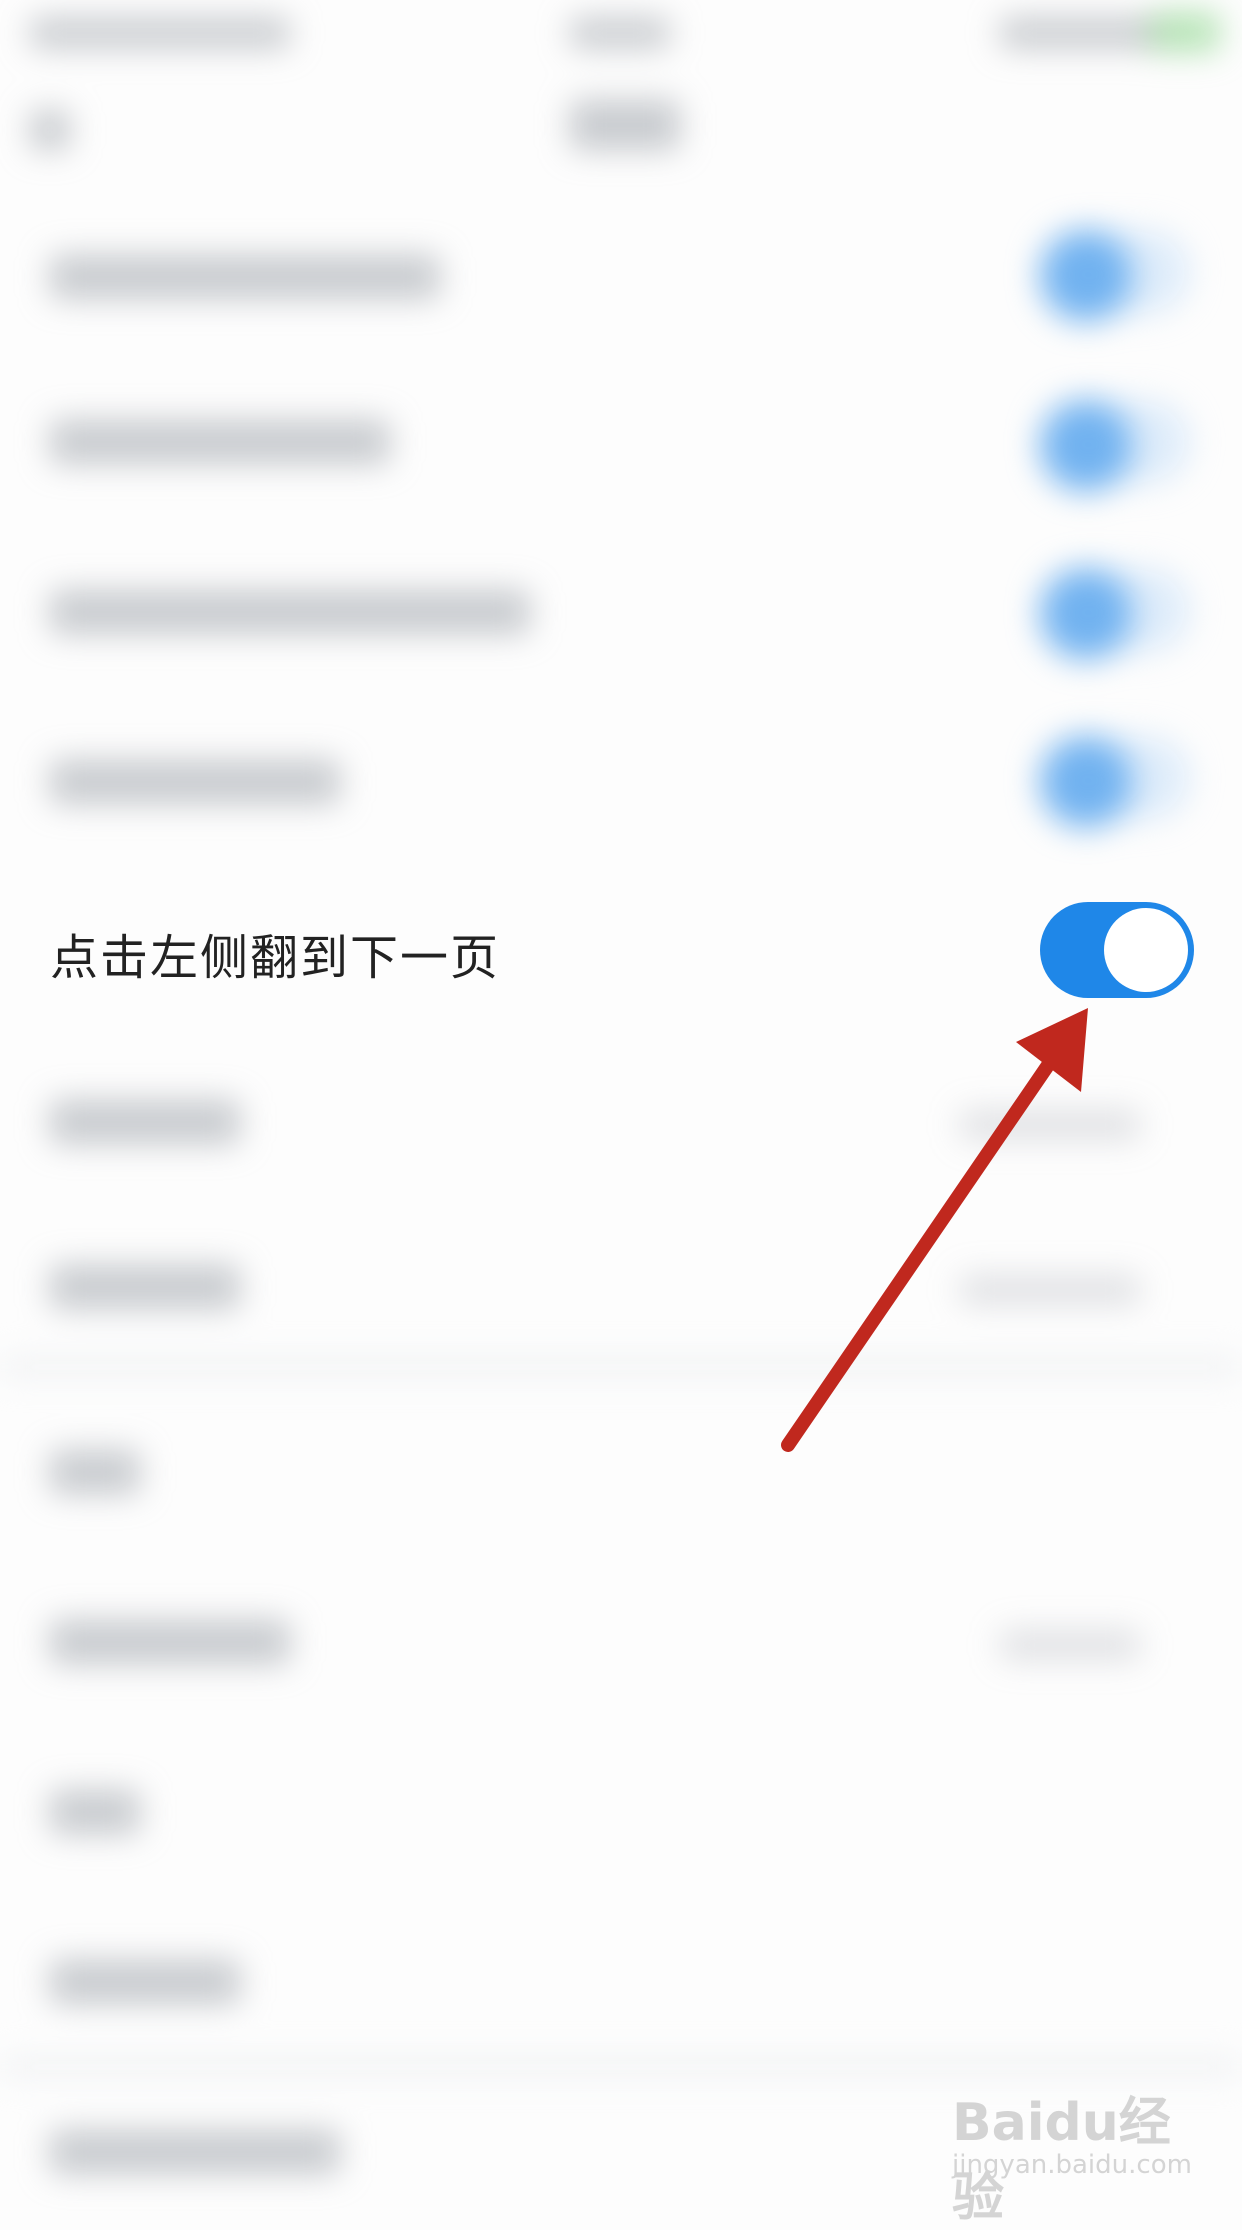 This screenshot has width=1242, height=2230. What do you see at coordinates (934, 1230) in the screenshot?
I see `annotation-arrow` at bounding box center [934, 1230].